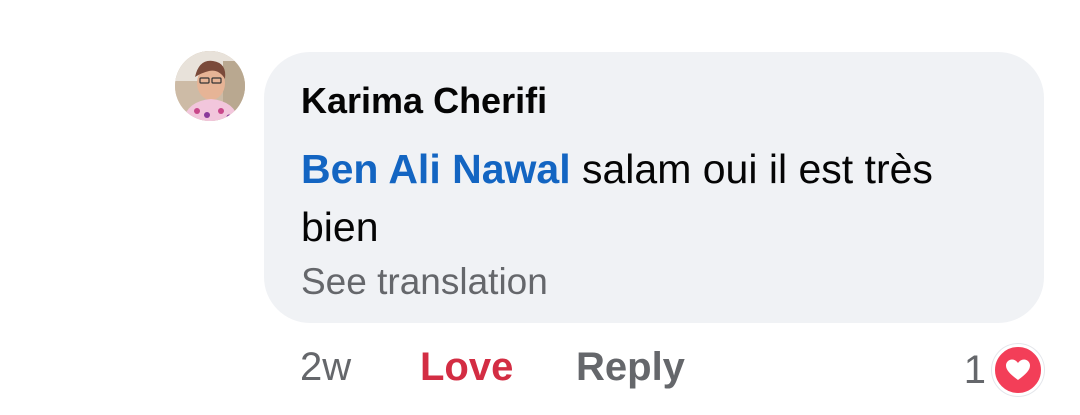 The height and width of the screenshot is (415, 1080). What do you see at coordinates (436, 169) in the screenshot?
I see `mention-link: Ben Ali Nawal` at bounding box center [436, 169].